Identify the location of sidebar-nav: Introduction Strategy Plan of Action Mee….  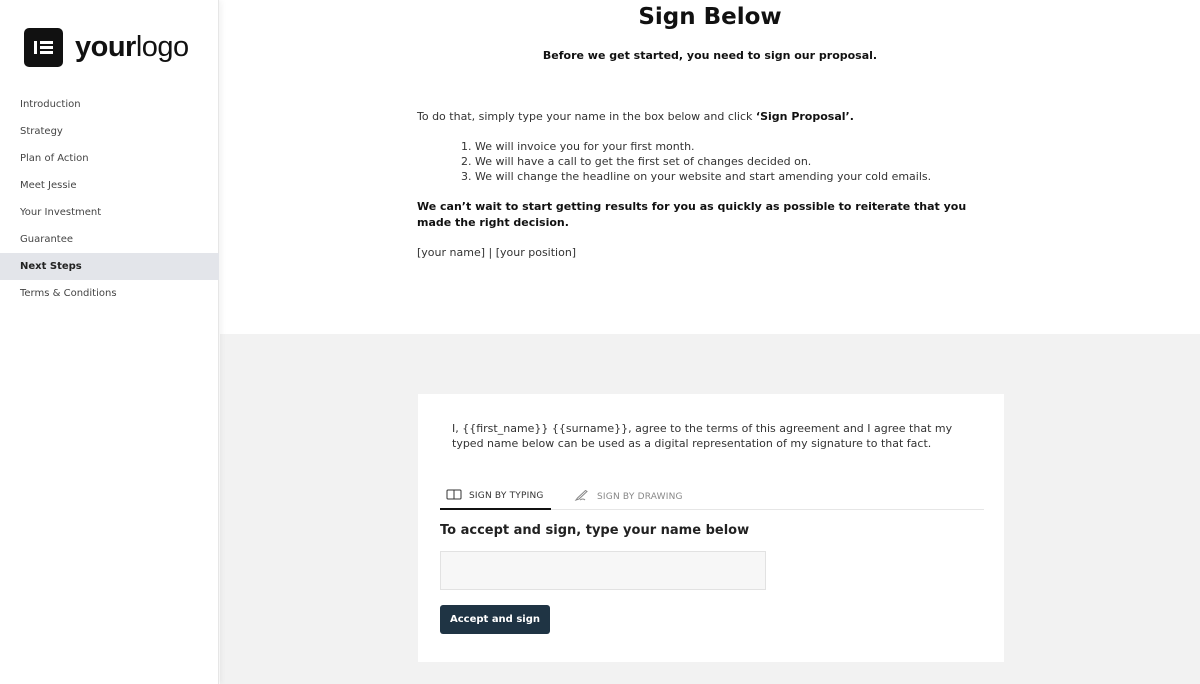
(109, 199).